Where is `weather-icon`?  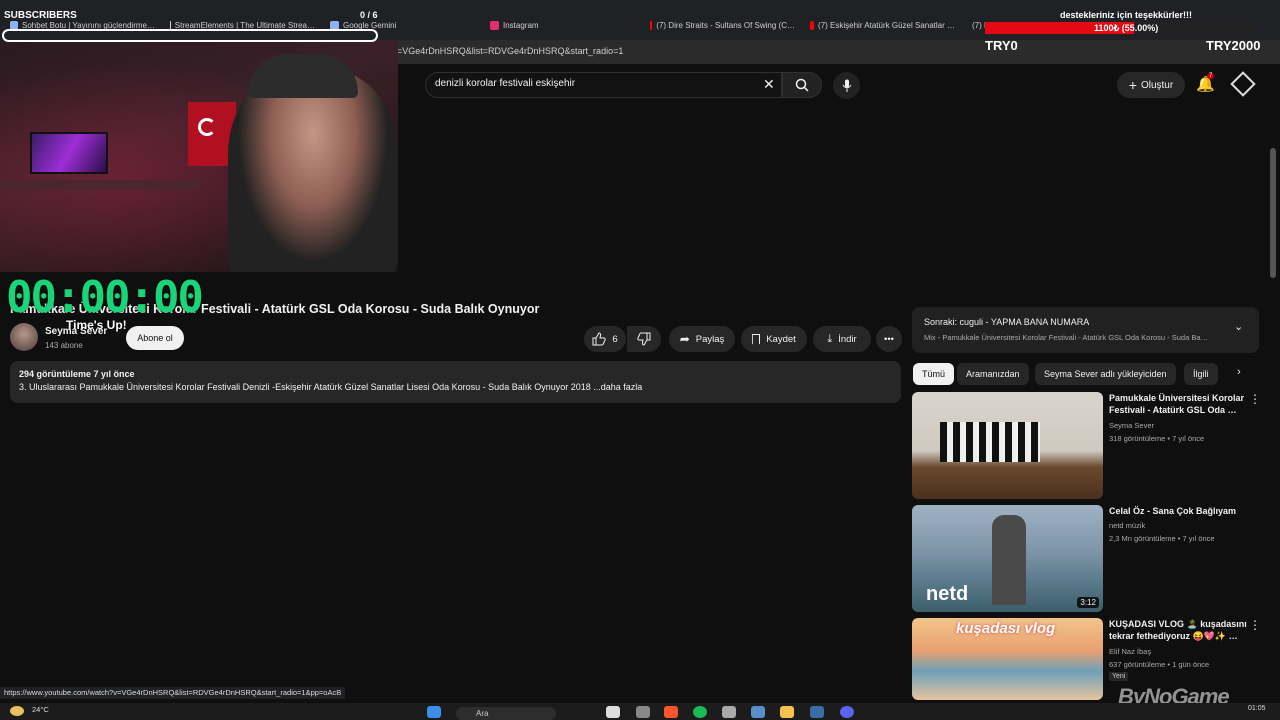 weather-icon is located at coordinates (17, 711).